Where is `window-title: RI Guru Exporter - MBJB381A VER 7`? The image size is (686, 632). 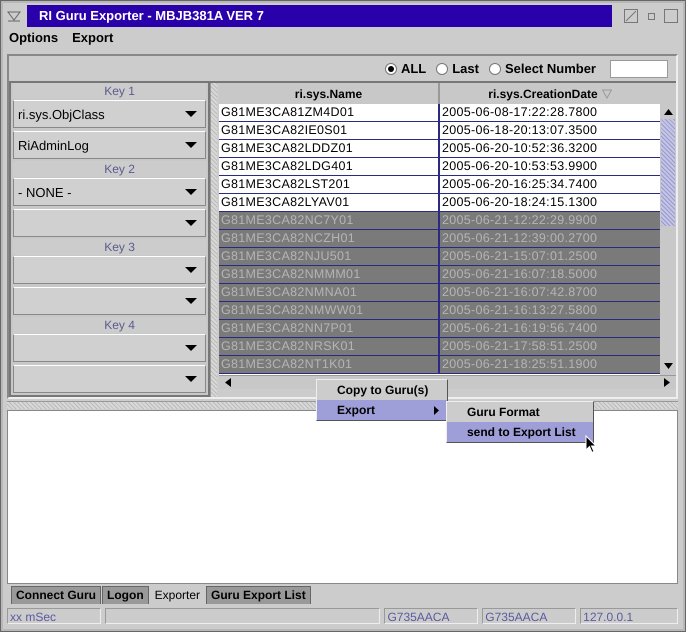
window-title: RI Guru Exporter - MBJB381A VER 7 is located at coordinates (319, 16).